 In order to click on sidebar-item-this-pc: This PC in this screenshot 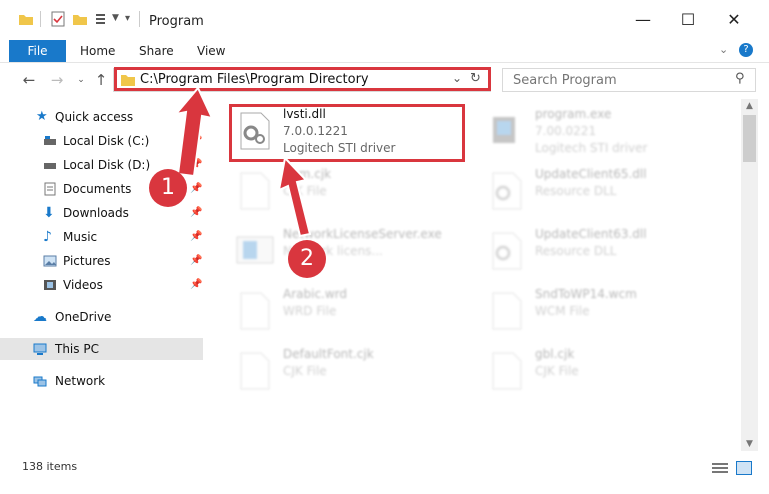, I will do `click(101, 349)`.